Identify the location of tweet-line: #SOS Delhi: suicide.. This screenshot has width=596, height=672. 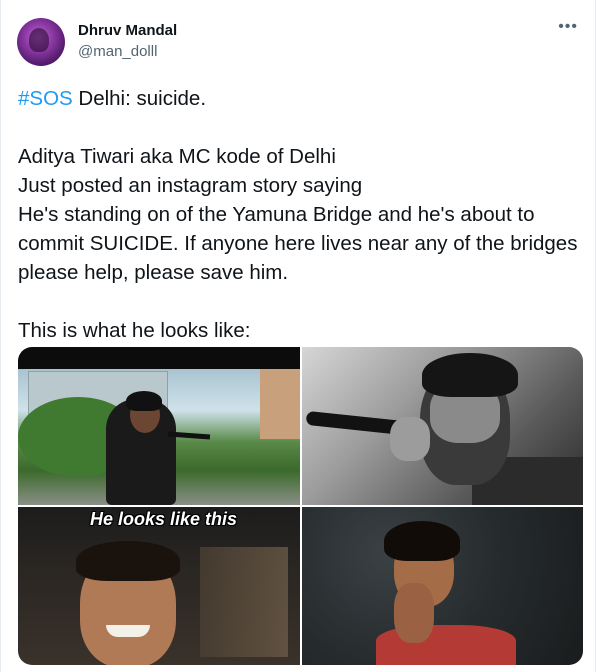
(301, 98).